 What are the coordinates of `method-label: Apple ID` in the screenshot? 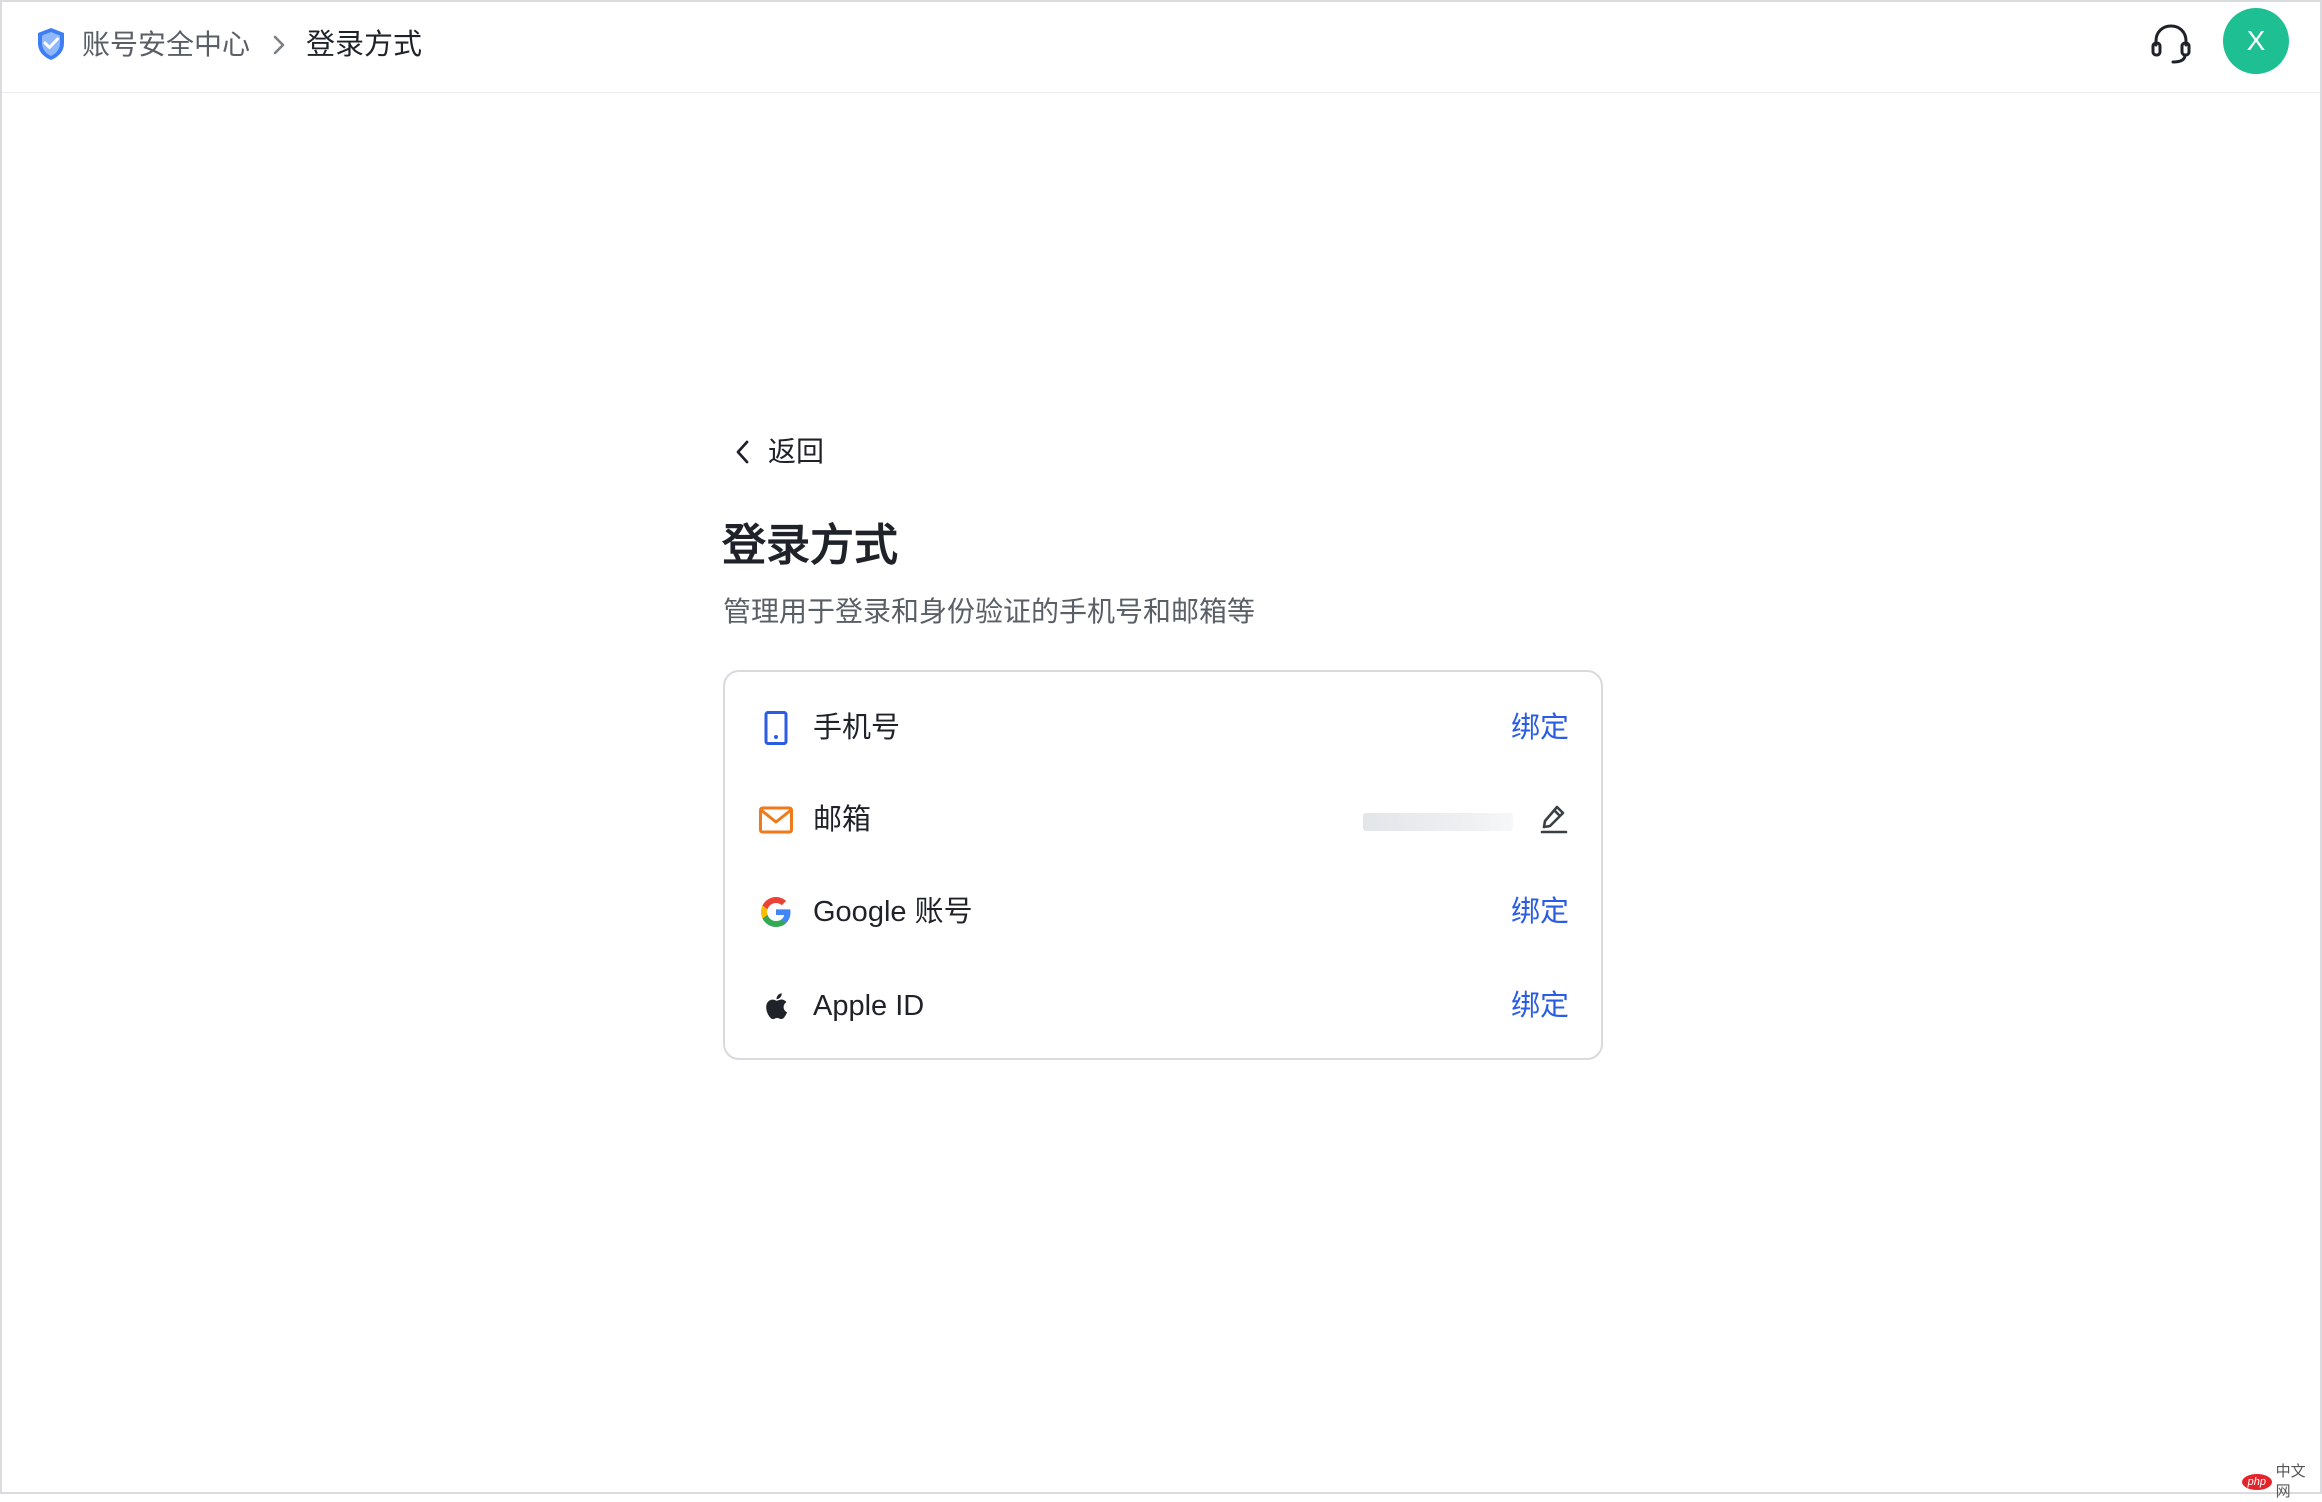 It's located at (869, 1006).